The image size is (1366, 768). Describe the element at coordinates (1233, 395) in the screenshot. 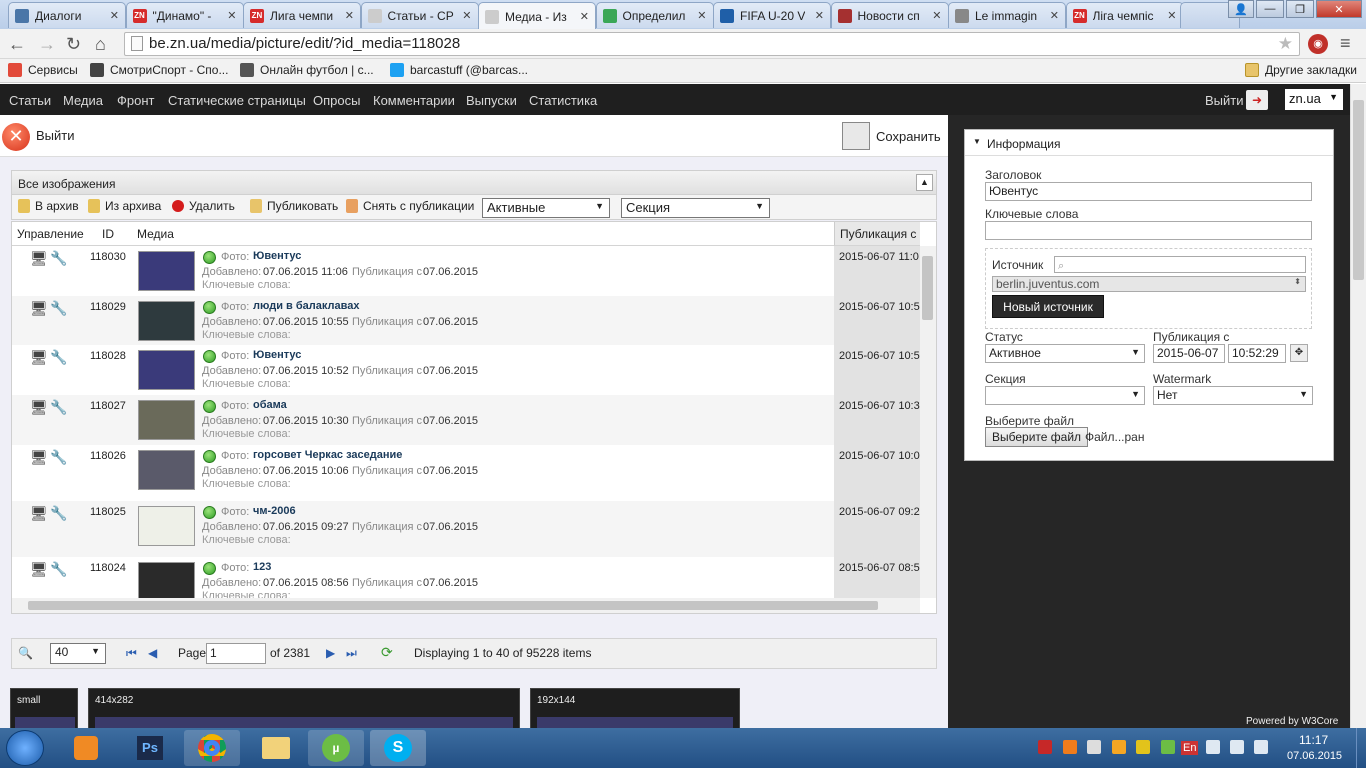

I see `watermark-select: Нет ▼` at that location.